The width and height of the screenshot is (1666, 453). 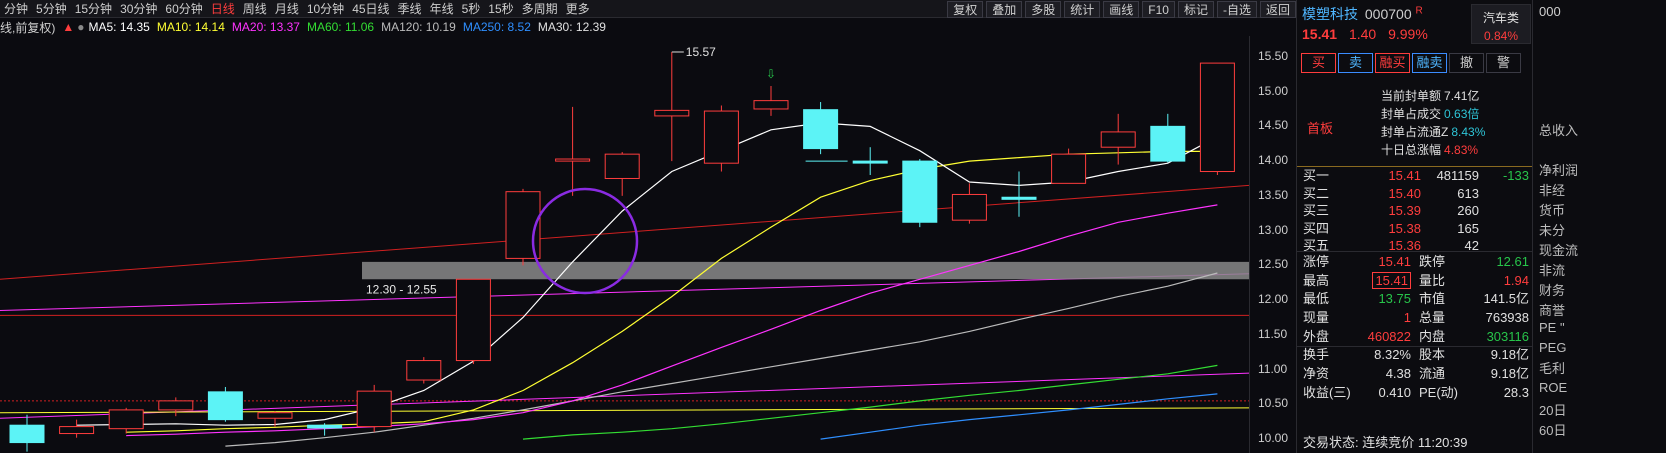 I want to click on seal-value: 0.63倍, so click(x=1462, y=114).